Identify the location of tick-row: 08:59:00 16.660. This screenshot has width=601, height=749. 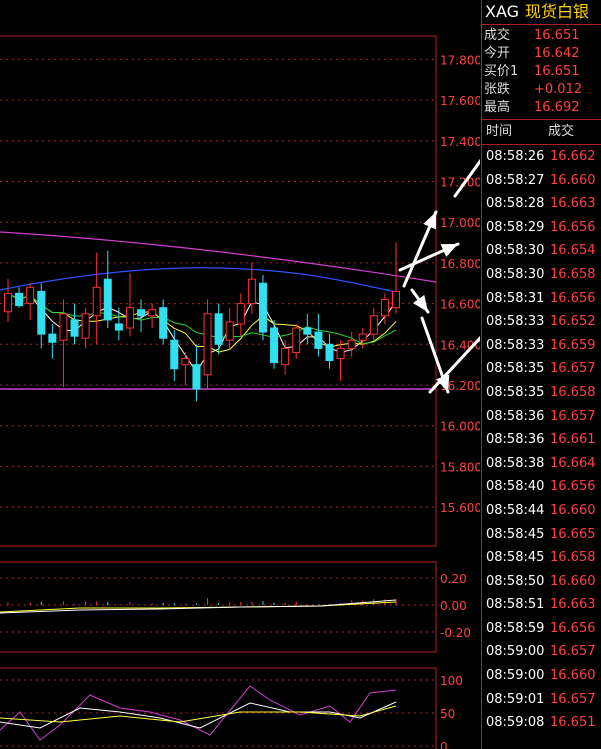
(541, 676).